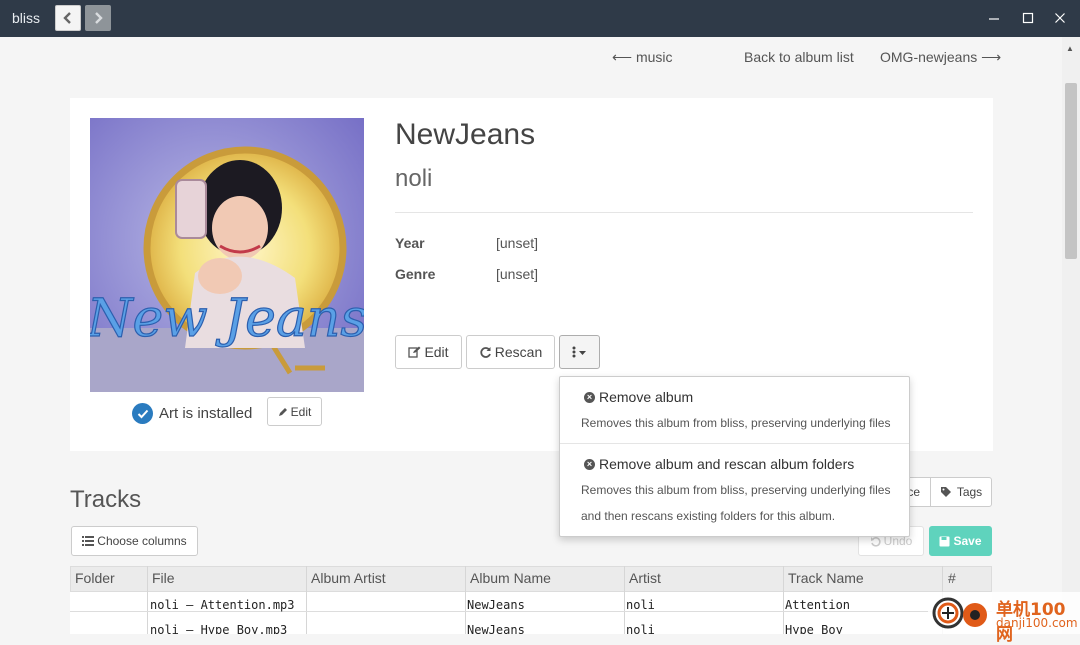  I want to click on choose-columns-button: Choose columns, so click(134, 541).